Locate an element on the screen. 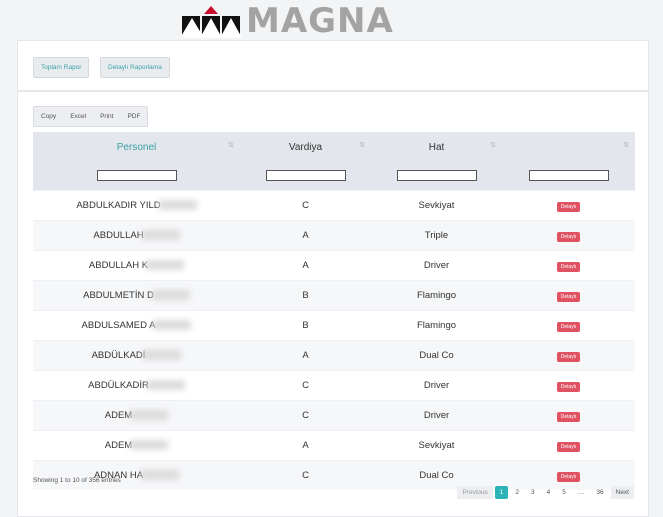  detailed-report-button: Detaylı Raporlama is located at coordinates (135, 67).